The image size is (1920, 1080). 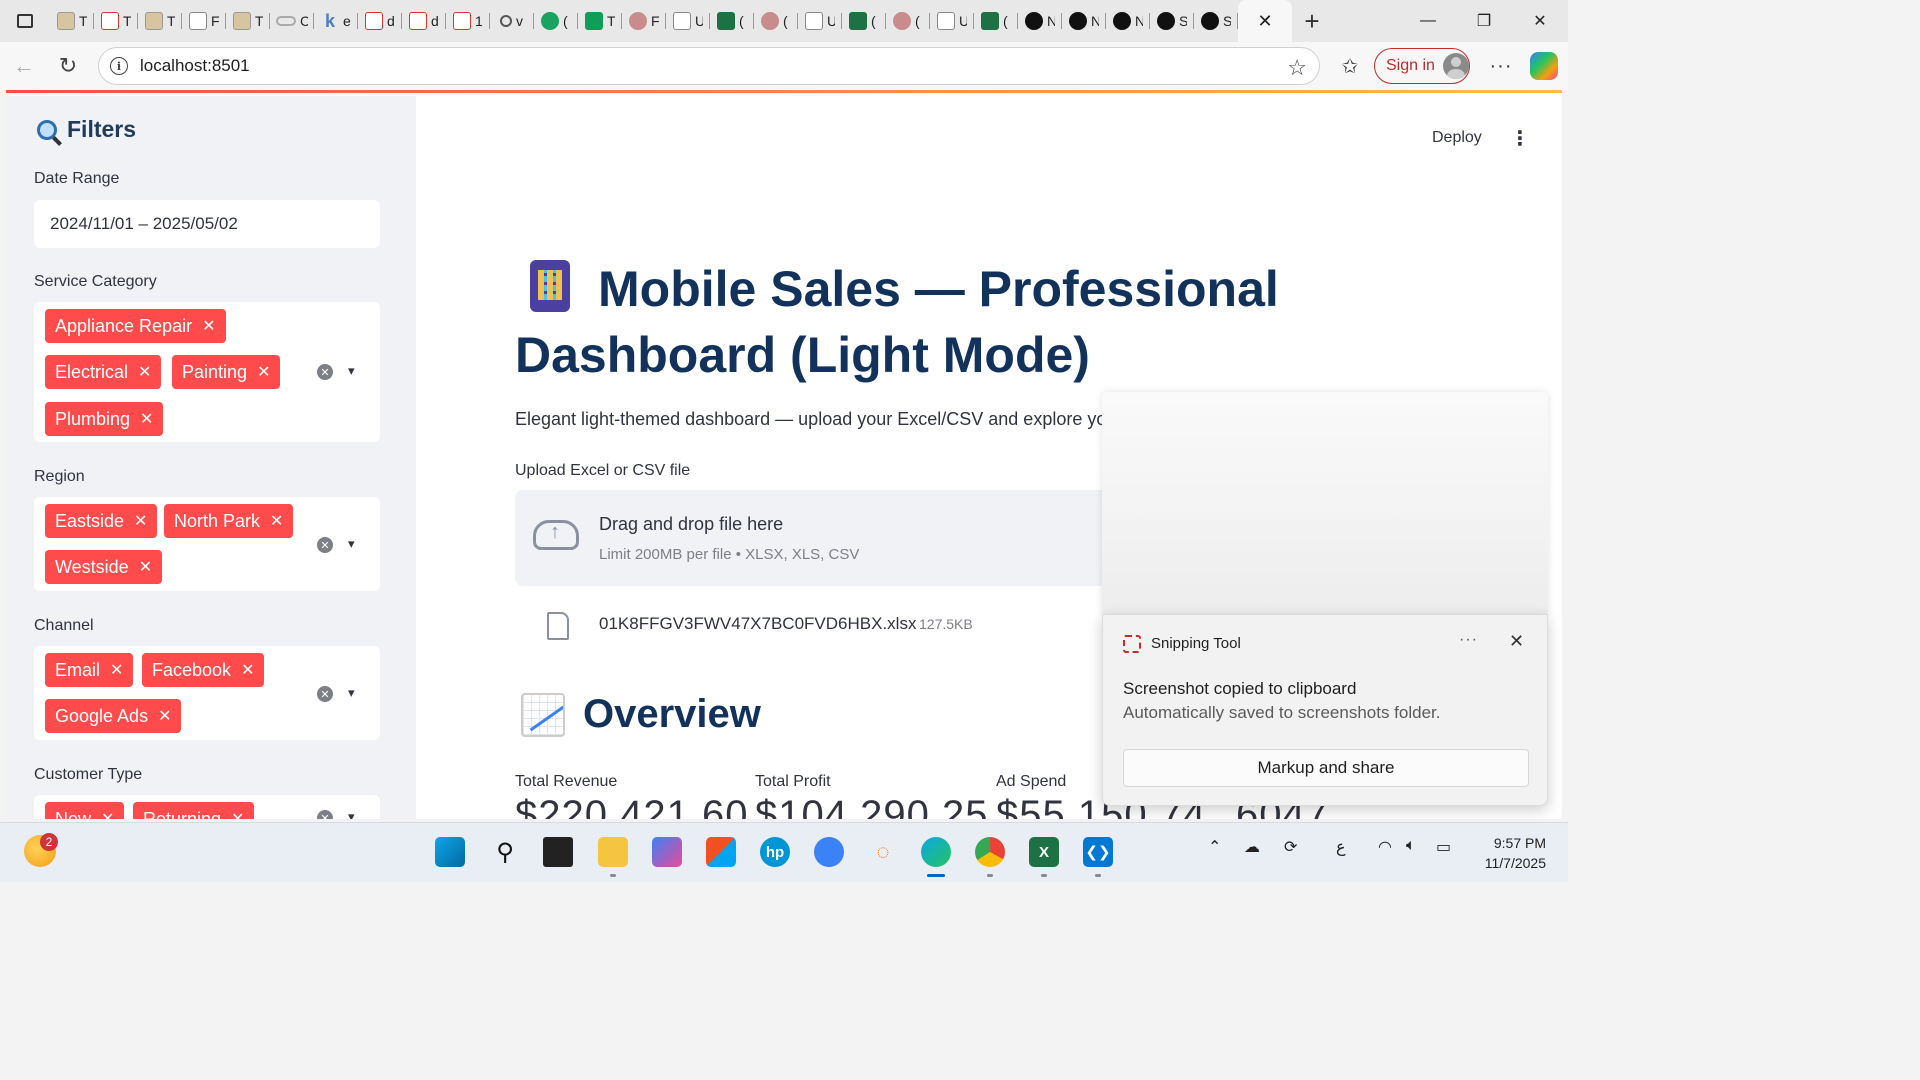 What do you see at coordinates (226, 372) in the screenshot?
I see `chip-painting: Painting ✕` at bounding box center [226, 372].